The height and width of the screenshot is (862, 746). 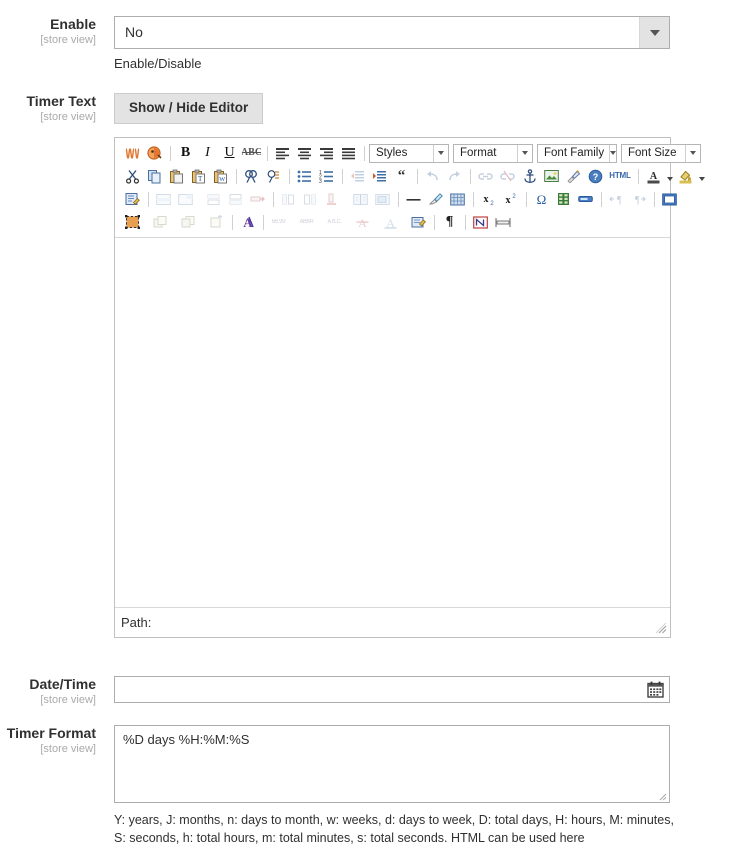 What do you see at coordinates (529, 176) in the screenshot?
I see `anchor-icon` at bounding box center [529, 176].